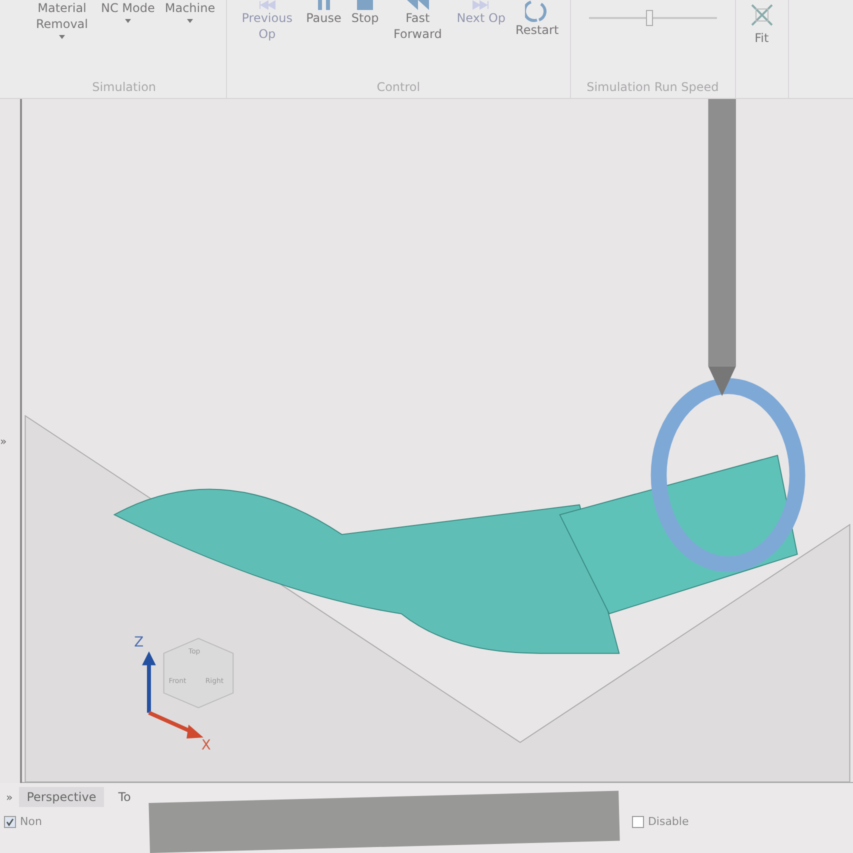 The width and height of the screenshot is (853, 853). Describe the element at coordinates (418, 21) in the screenshot. I see `ribbon-button: Fast Forward` at that location.